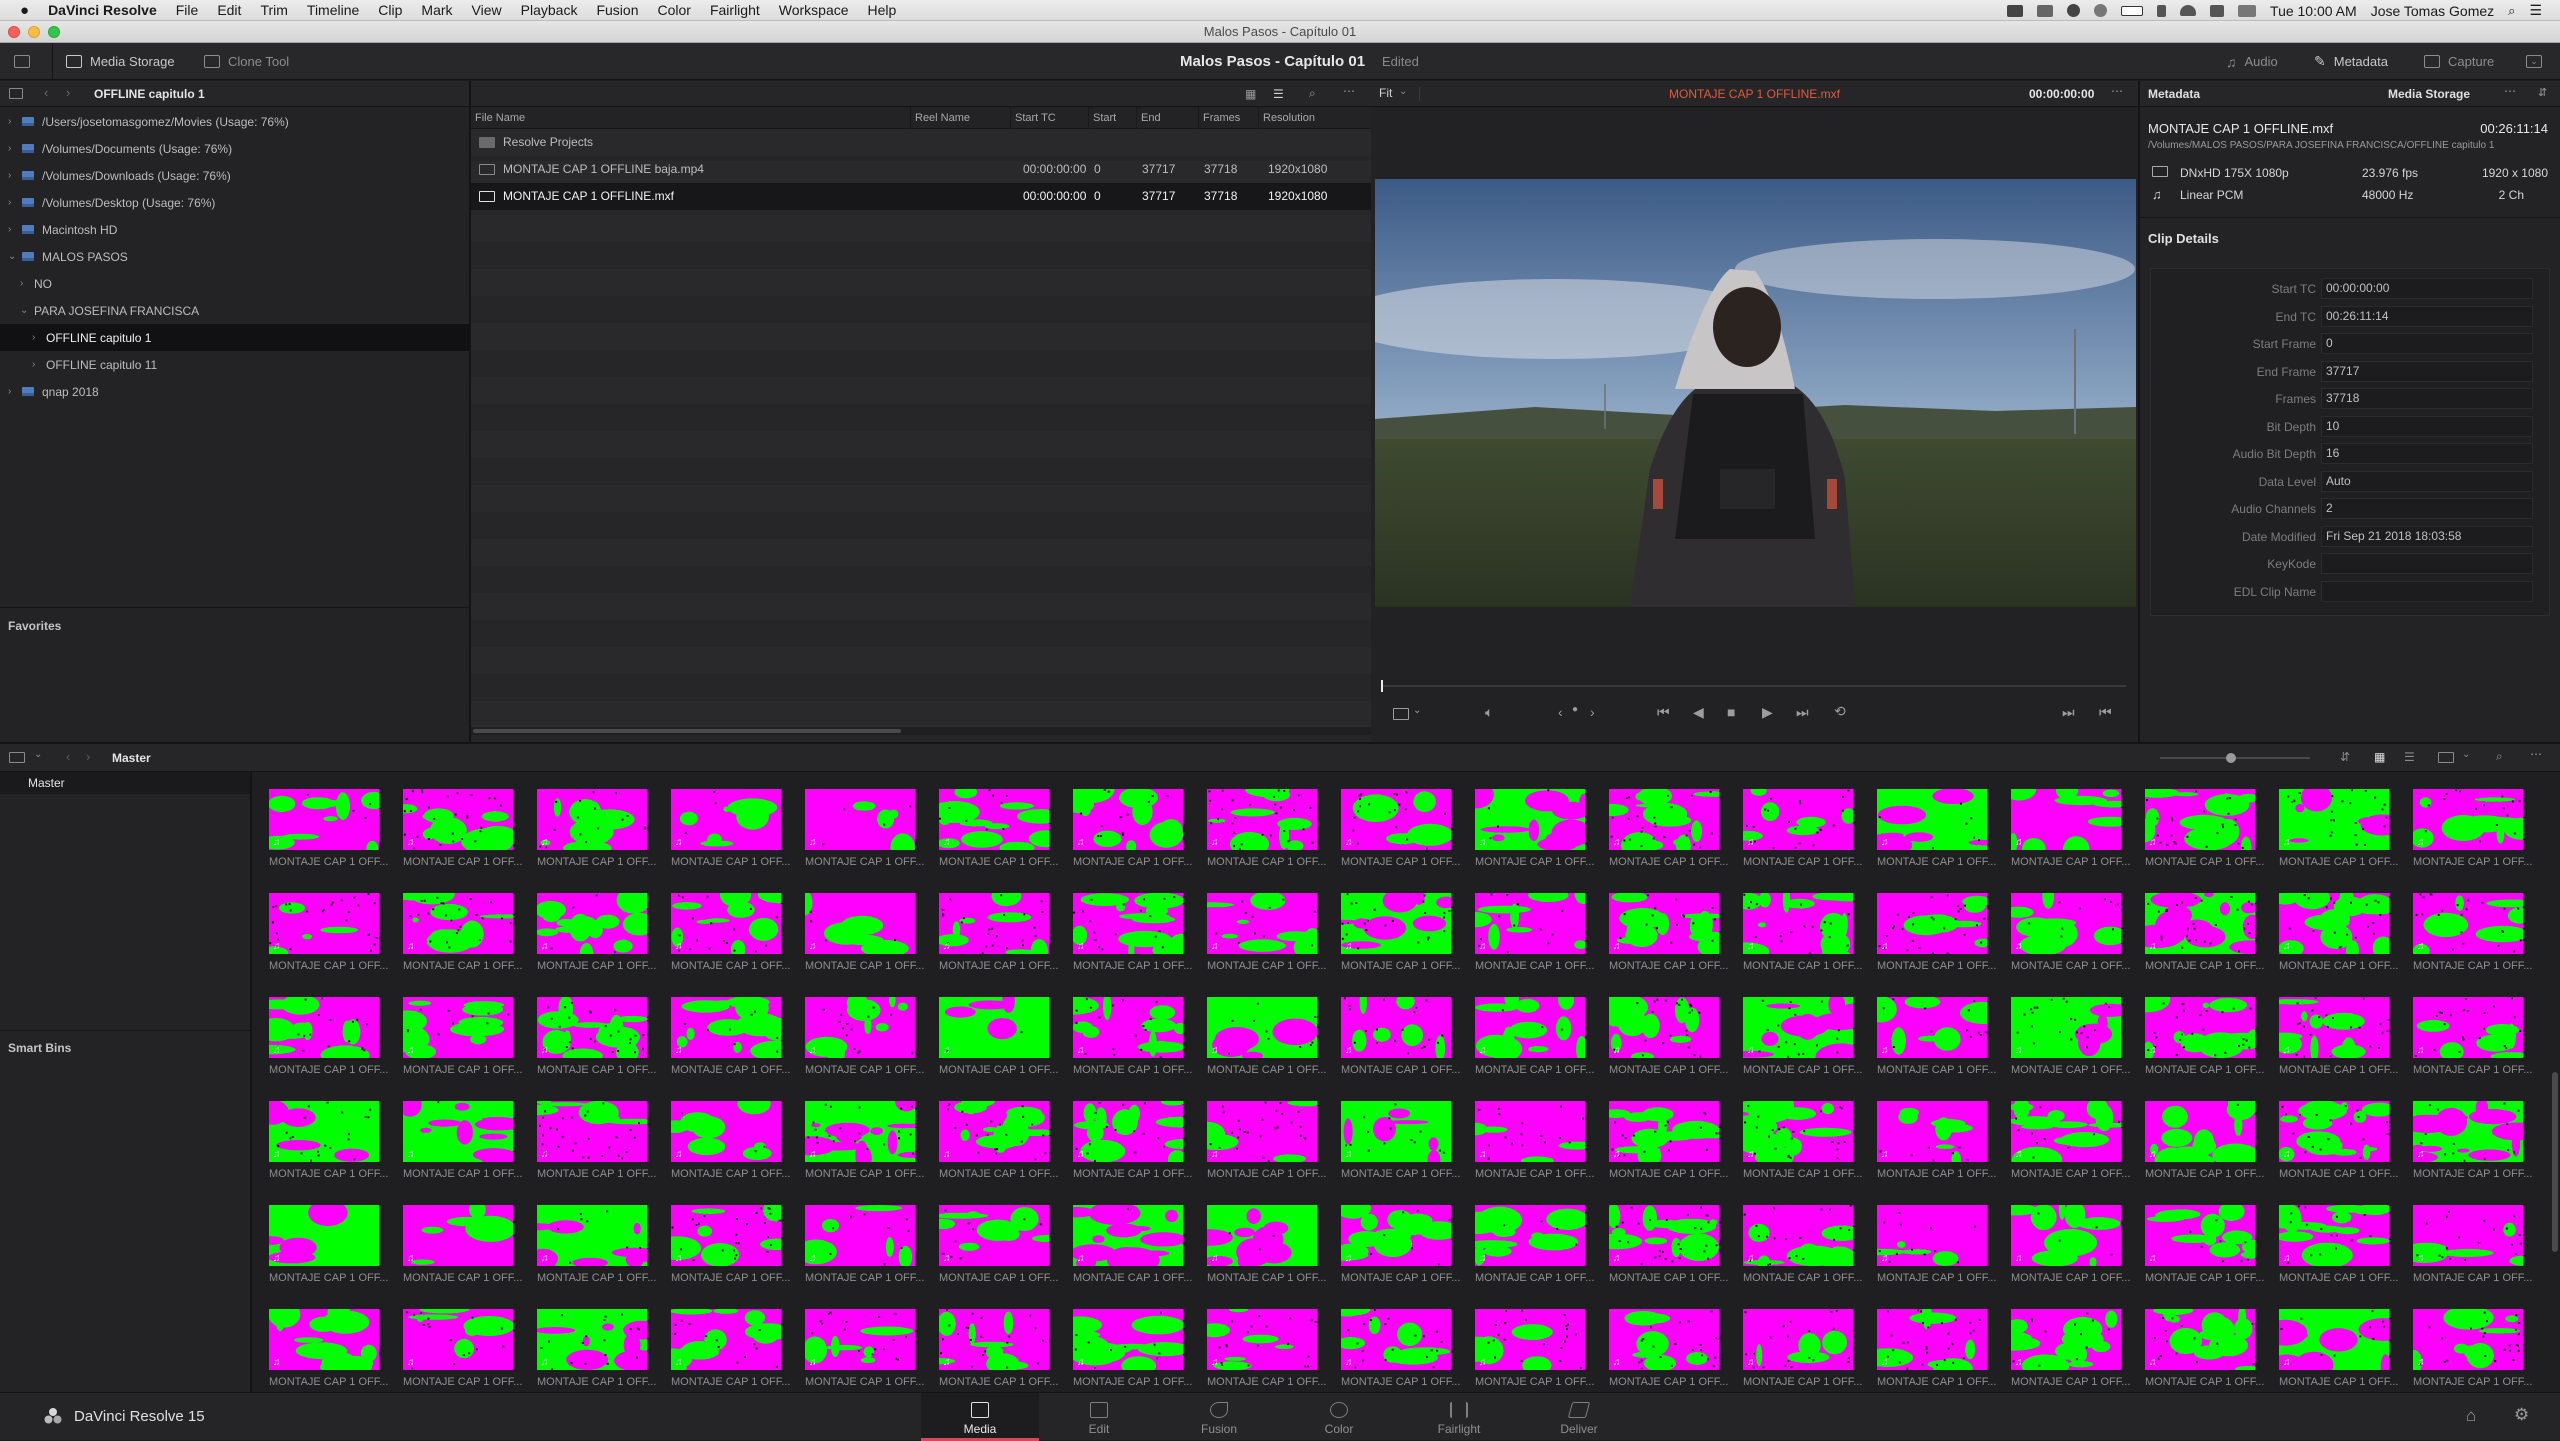 The image size is (2560, 1441). What do you see at coordinates (2351, 61) in the screenshot?
I see `metadata-panel-toggle: ✎ Metadata` at bounding box center [2351, 61].